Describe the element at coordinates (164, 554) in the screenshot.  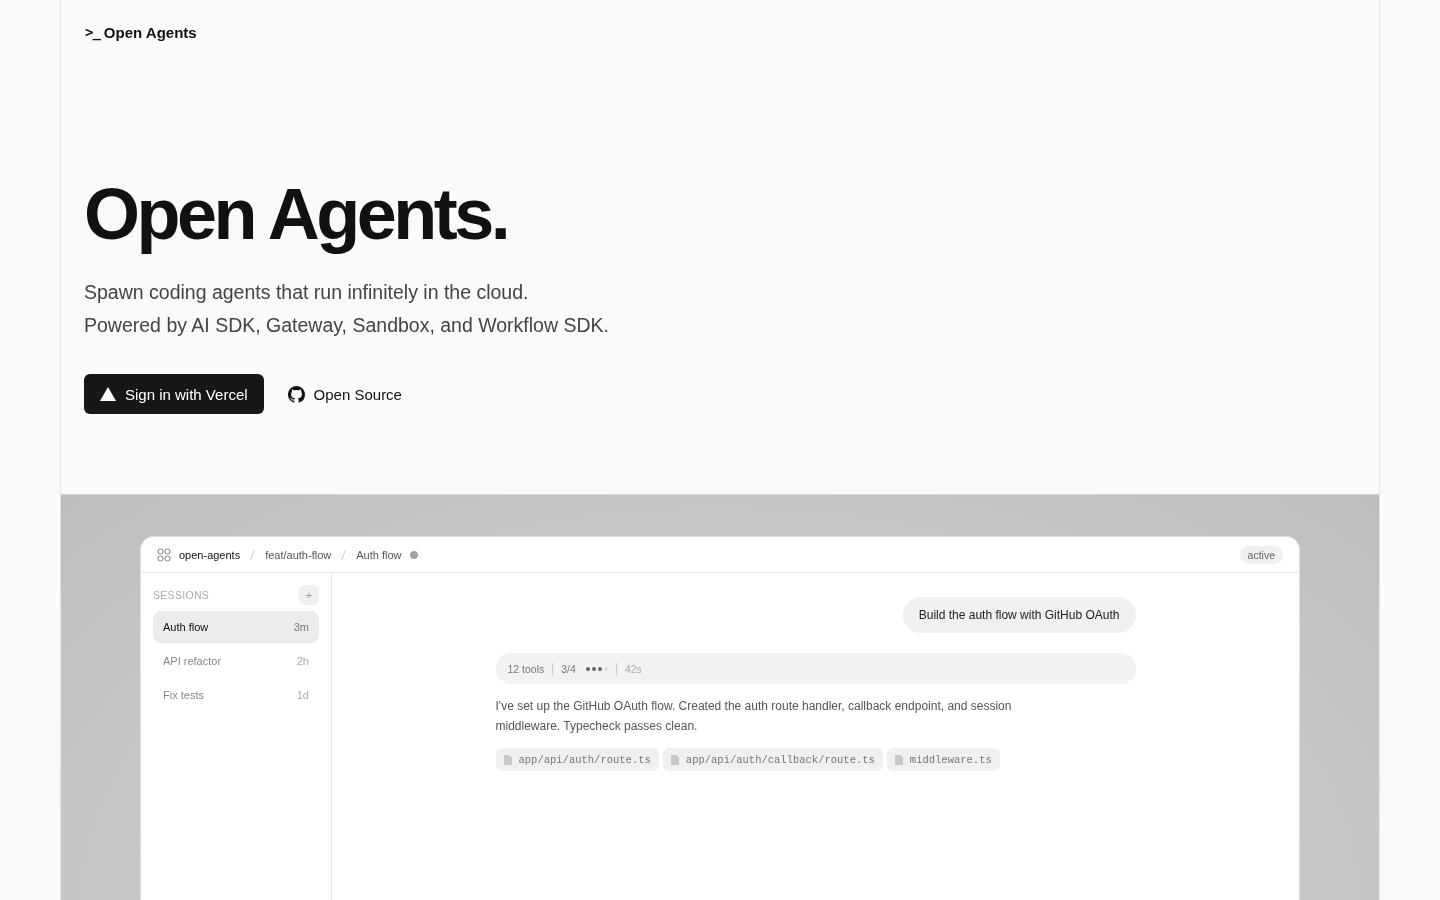
I see `grid-icon` at that location.